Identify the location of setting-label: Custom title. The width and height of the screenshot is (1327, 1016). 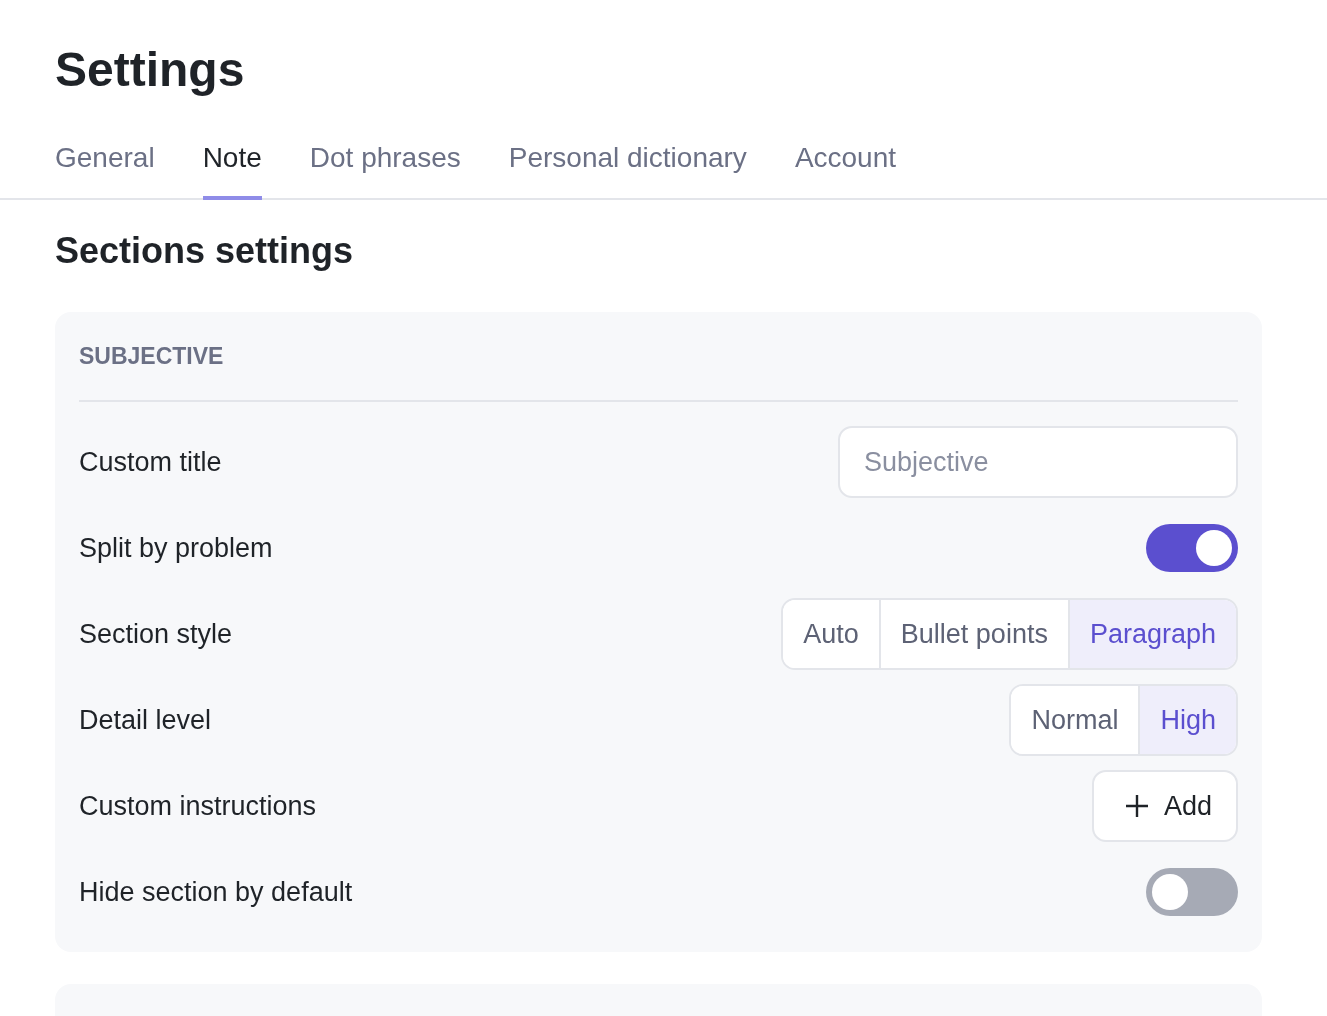
(150, 462).